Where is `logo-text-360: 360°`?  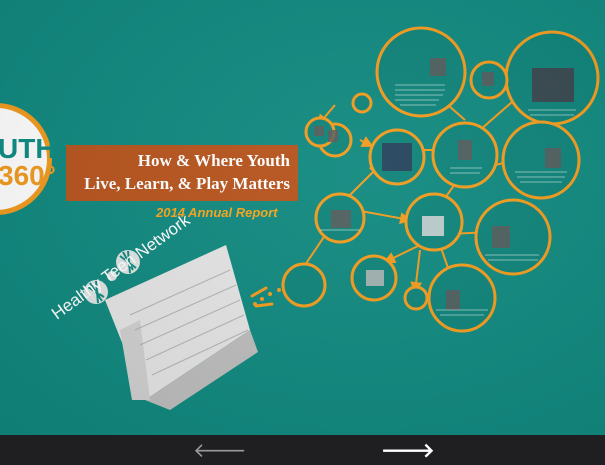 logo-text-360: 360° is located at coordinates (28, 175).